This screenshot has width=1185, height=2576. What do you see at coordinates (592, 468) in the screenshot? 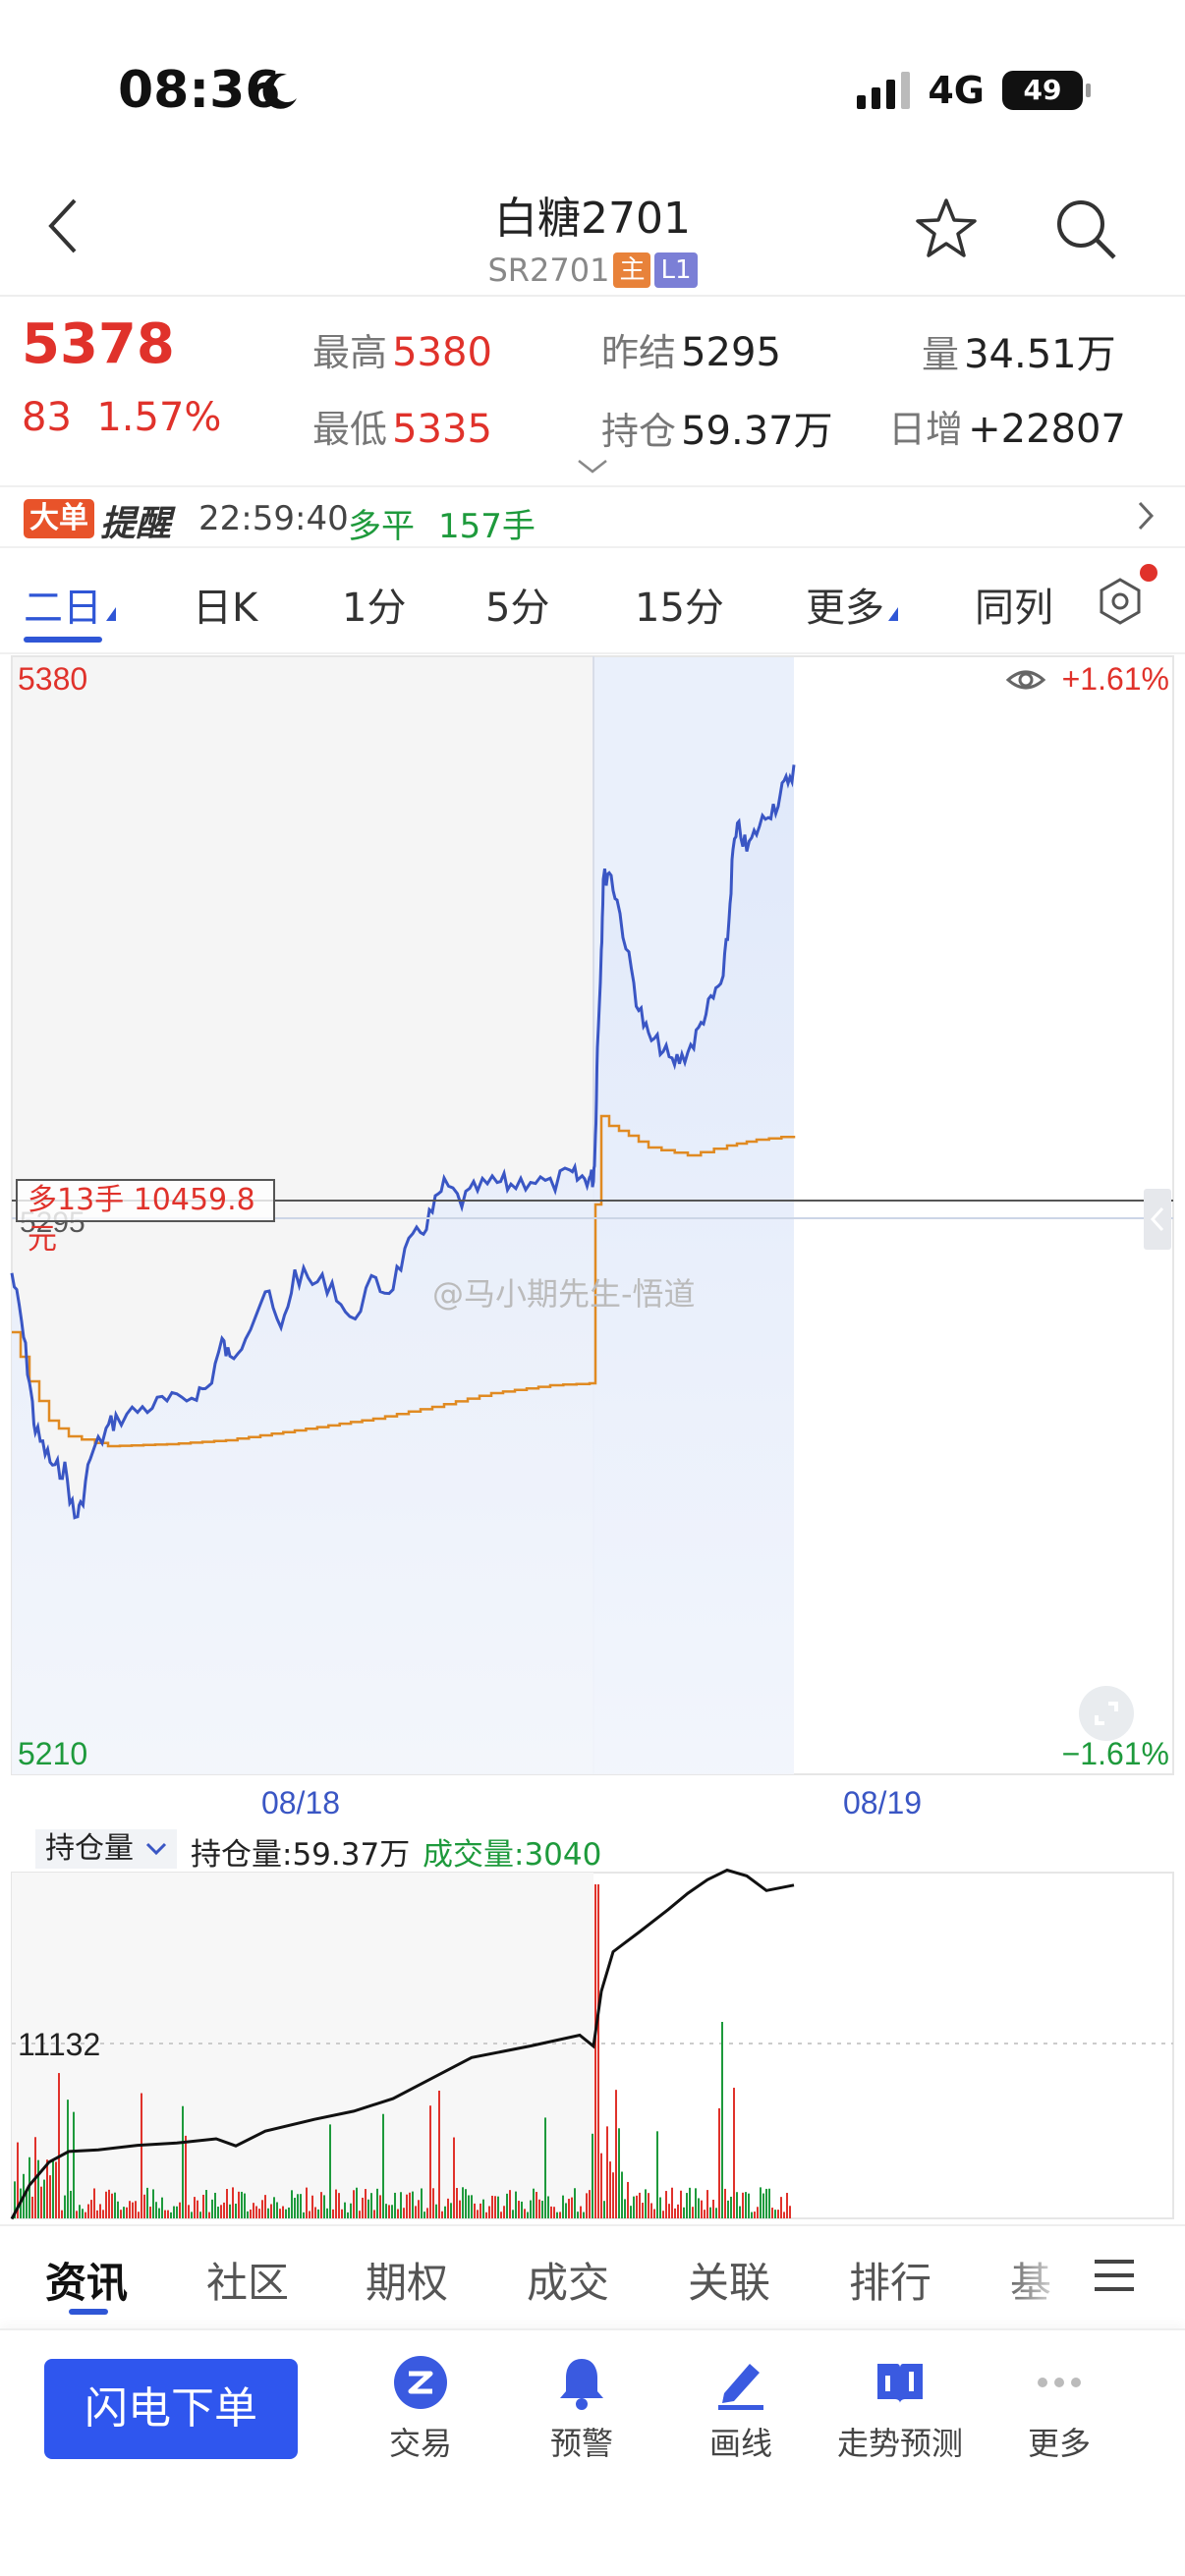
I see `expand-chevron-icon` at bounding box center [592, 468].